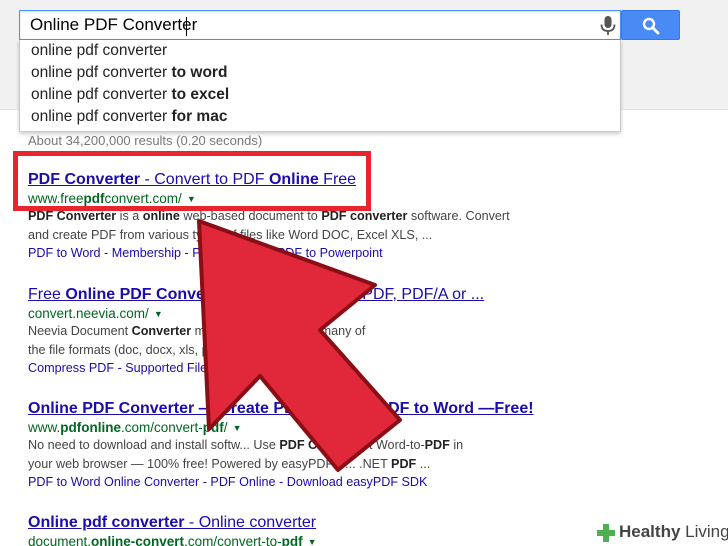 The height and width of the screenshot is (546, 728). I want to click on suggestion-item: online pdf converter to word, so click(129, 73).